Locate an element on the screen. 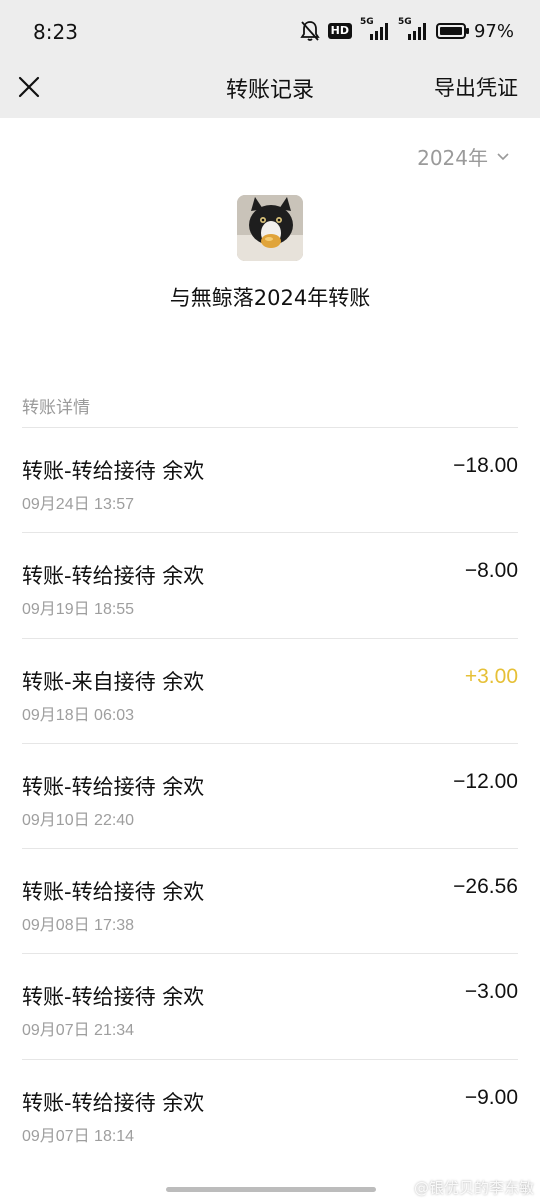  status-bar: 8:23 HD 5G 5G 97% is located at coordinates (270, 31).